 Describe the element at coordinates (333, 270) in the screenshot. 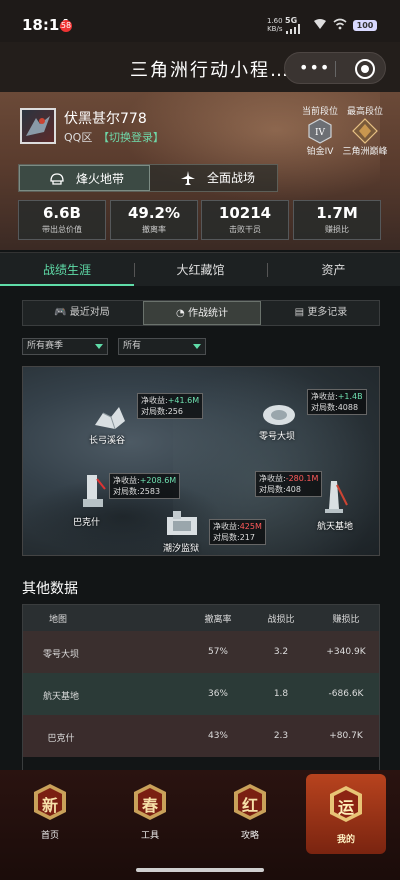

I see `tab-assets: 资产` at that location.